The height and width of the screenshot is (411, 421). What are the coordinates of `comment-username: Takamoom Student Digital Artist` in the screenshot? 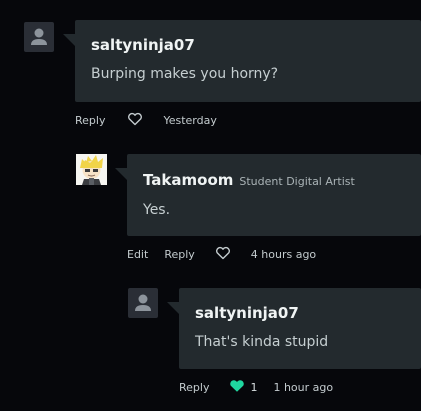 It's located at (249, 180).